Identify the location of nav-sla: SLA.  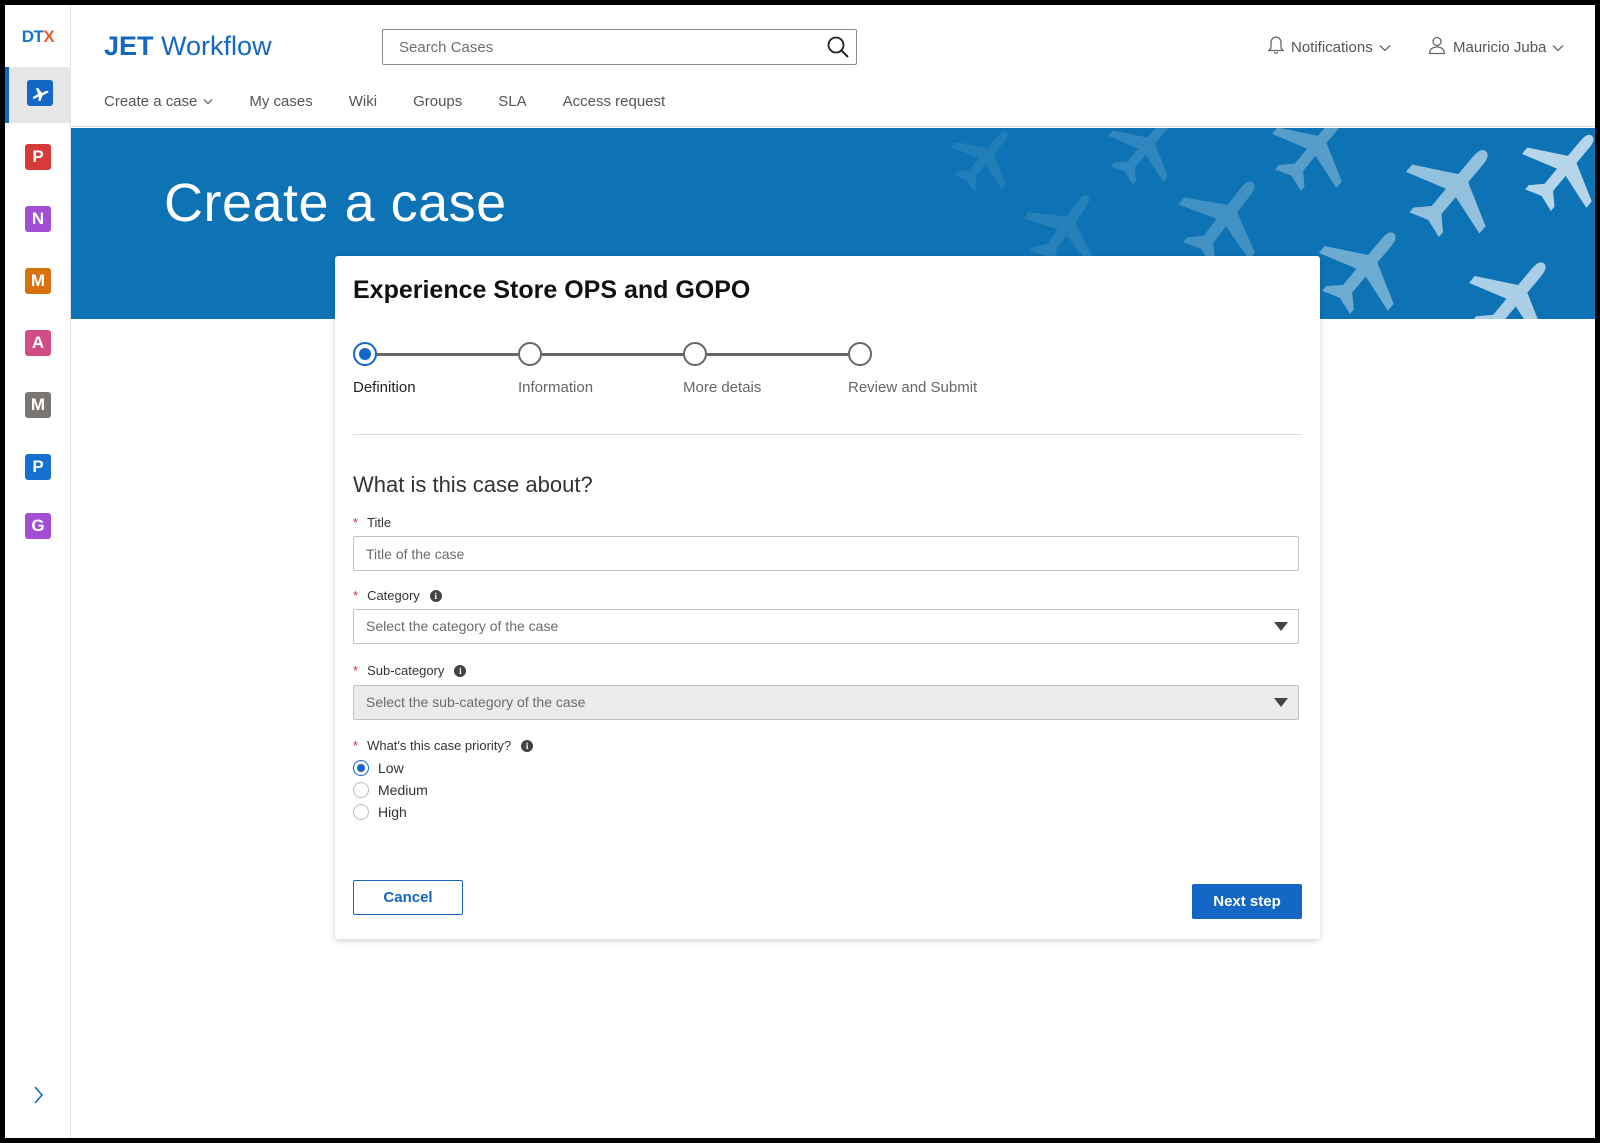
(512, 101).